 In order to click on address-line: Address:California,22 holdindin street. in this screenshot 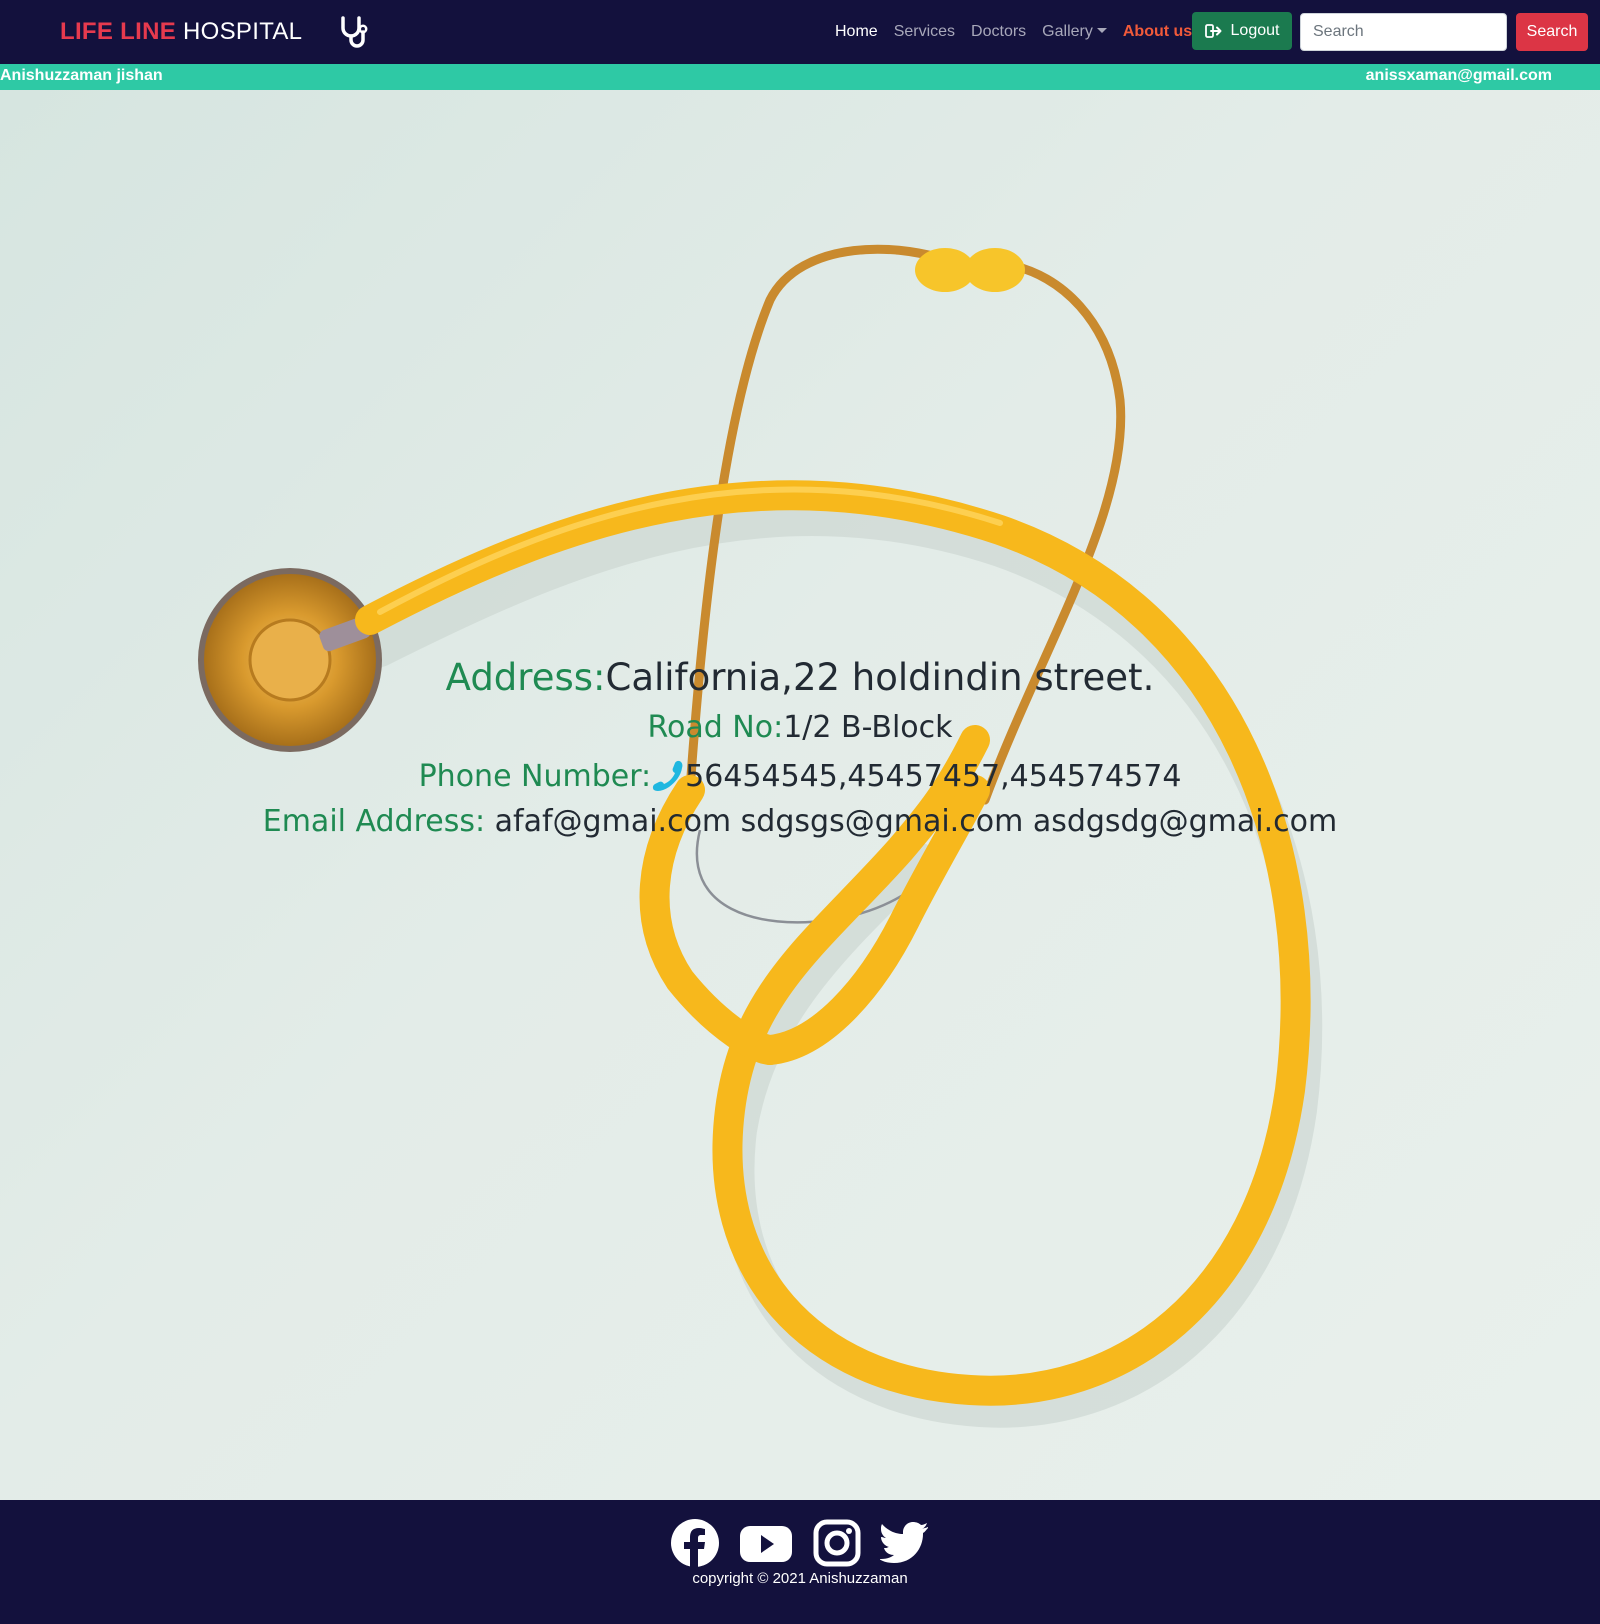, I will do `click(800, 677)`.